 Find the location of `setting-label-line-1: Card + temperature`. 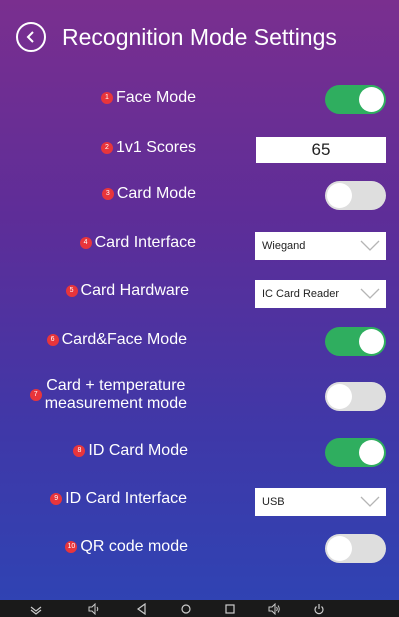

setting-label-line-1: Card + temperature is located at coordinates (116, 385).